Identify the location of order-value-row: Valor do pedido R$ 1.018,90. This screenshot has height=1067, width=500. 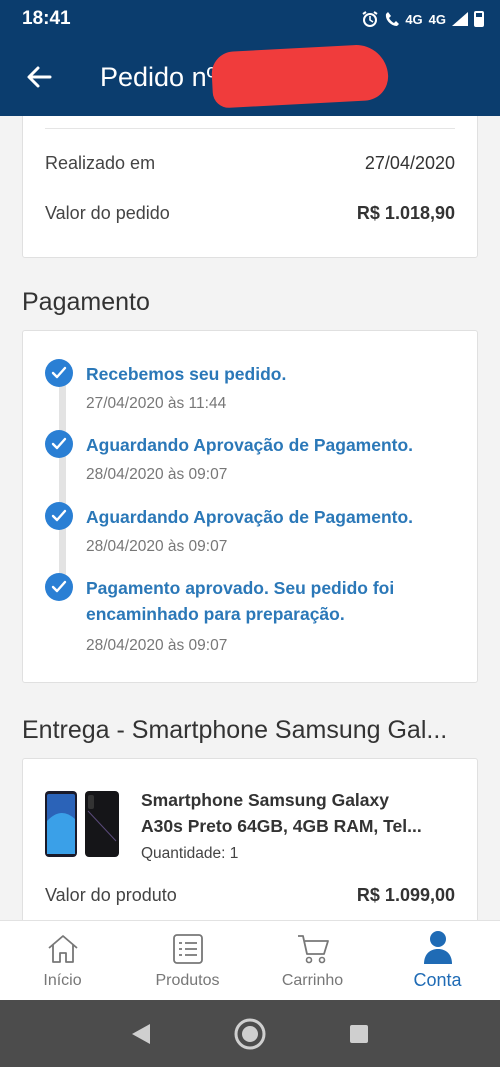
(250, 213).